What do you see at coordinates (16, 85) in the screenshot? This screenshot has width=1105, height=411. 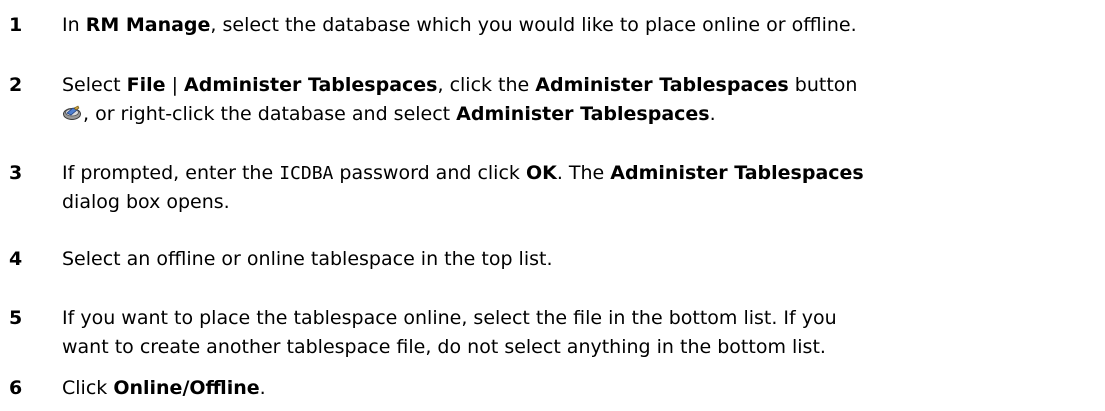 I see `step-number: 2` at bounding box center [16, 85].